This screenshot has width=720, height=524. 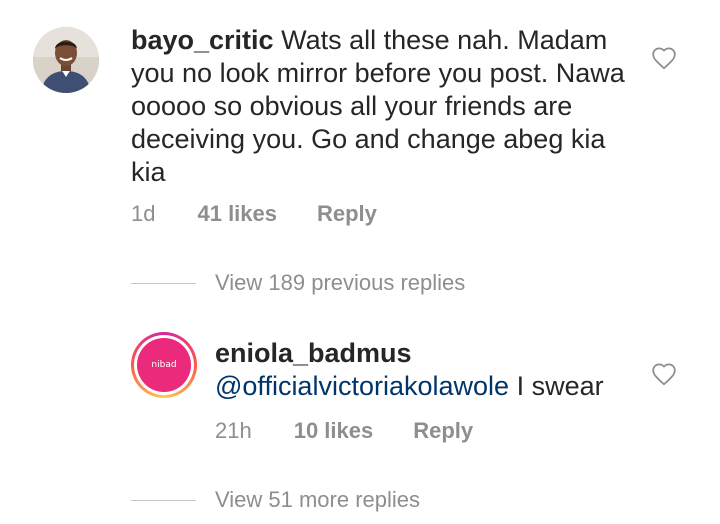 What do you see at coordinates (237, 214) in the screenshot?
I see `likes-count-button: 41 likes` at bounding box center [237, 214].